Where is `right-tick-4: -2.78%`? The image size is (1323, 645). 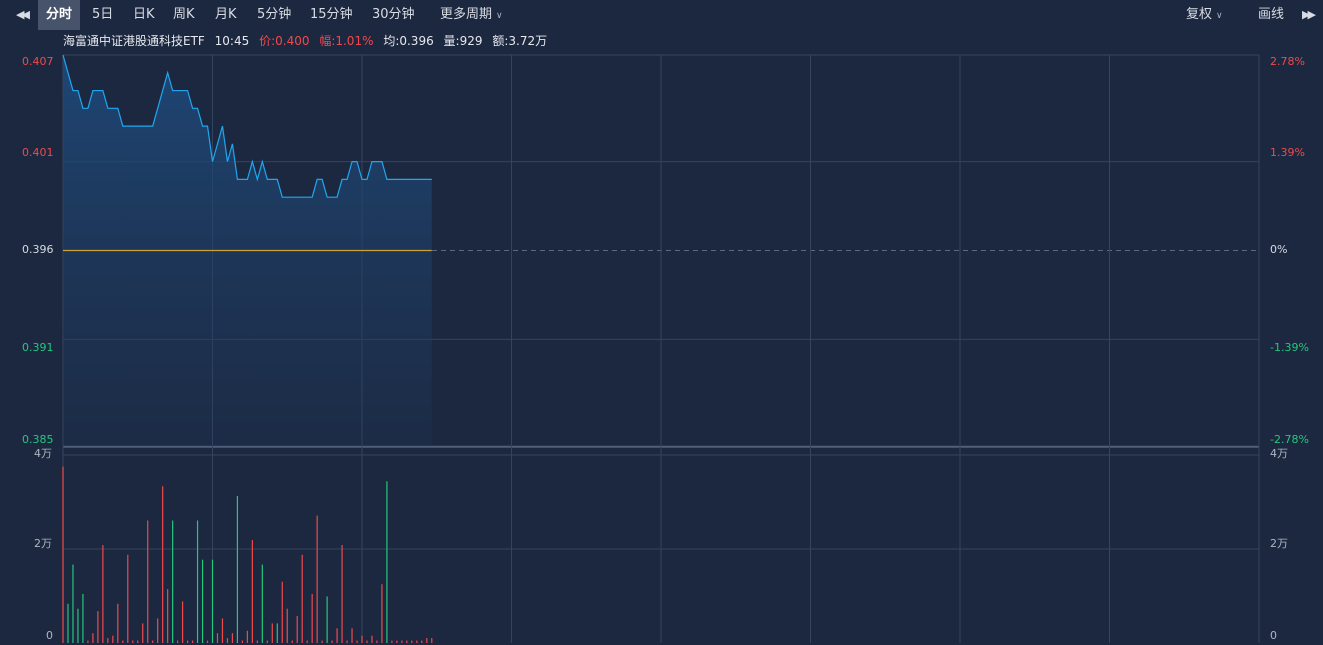
right-tick-4: -2.78% is located at coordinates (1289, 439).